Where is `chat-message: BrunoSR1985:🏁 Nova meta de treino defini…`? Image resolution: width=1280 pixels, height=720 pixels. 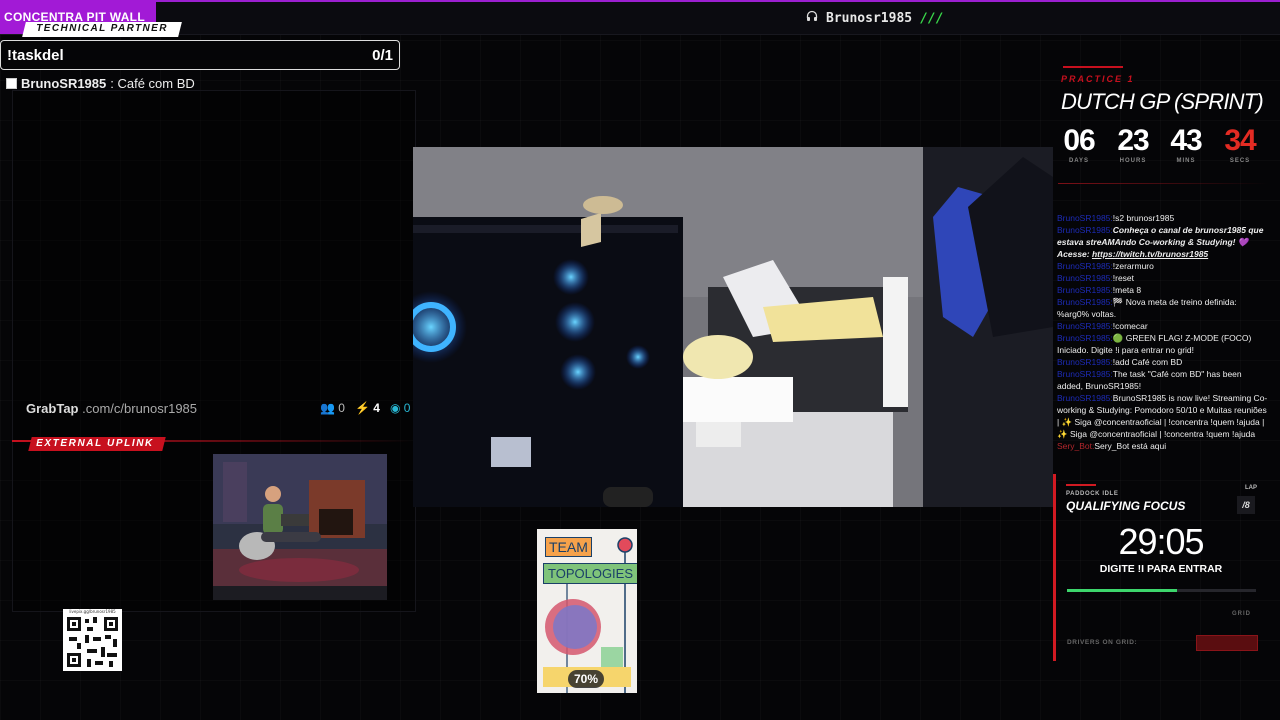
chat-message: BrunoSR1985:🏁 Nova meta de treino defini… is located at coordinates (1147, 308).